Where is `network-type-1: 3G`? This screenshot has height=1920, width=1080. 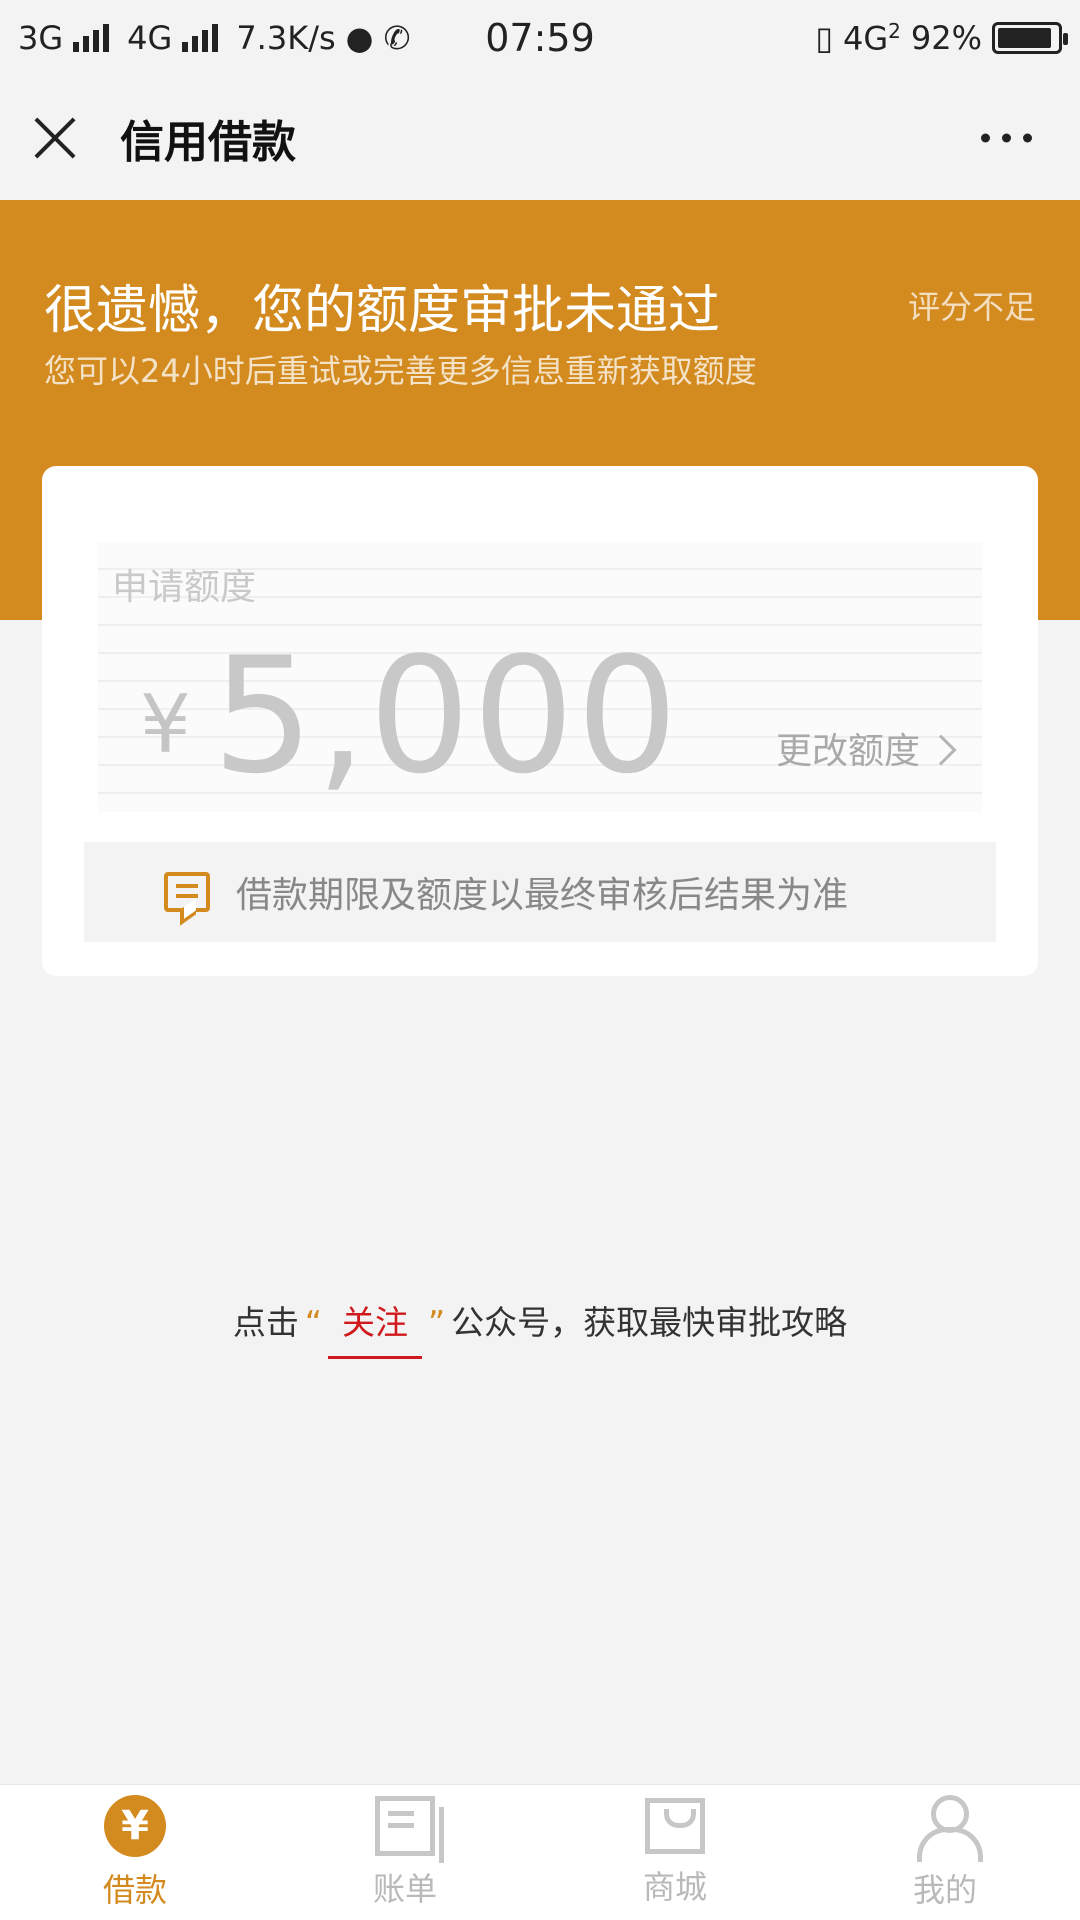
network-type-1: 3G is located at coordinates (41, 38).